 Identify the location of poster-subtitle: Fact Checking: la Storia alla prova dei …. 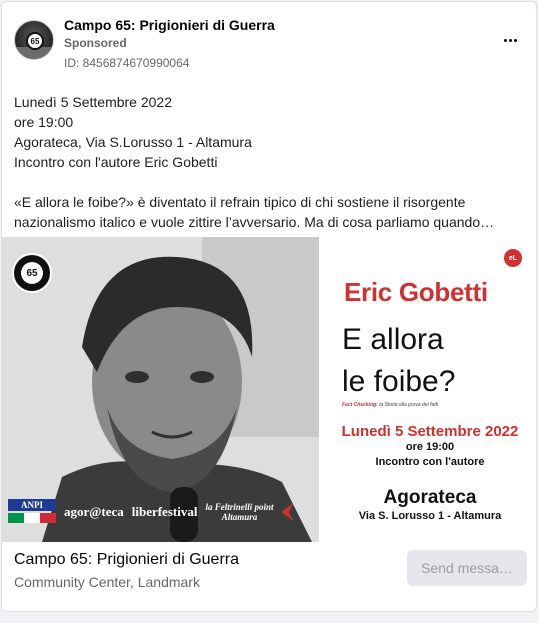
(390, 405).